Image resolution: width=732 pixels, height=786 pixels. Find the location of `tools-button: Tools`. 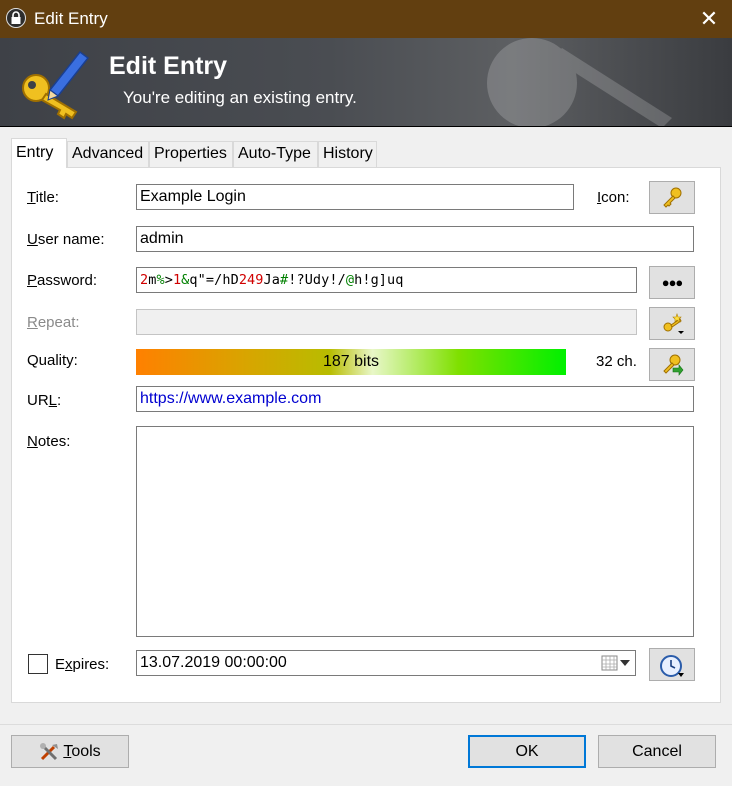

tools-button: Tools is located at coordinates (70, 751).